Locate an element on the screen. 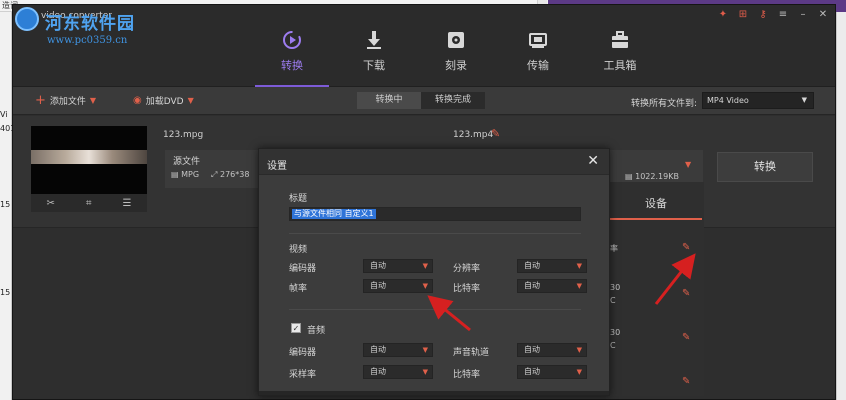 Image resolution: width=846 pixels, height=400 pixels. nav-label: 转换 is located at coordinates (292, 65).